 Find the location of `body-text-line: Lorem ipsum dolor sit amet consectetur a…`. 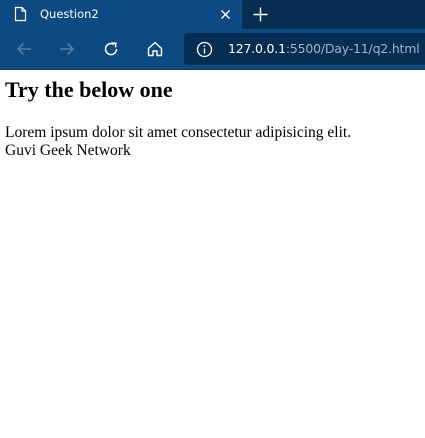

body-text-line: Lorem ipsum dolor sit amet consectetur a… is located at coordinates (178, 132).